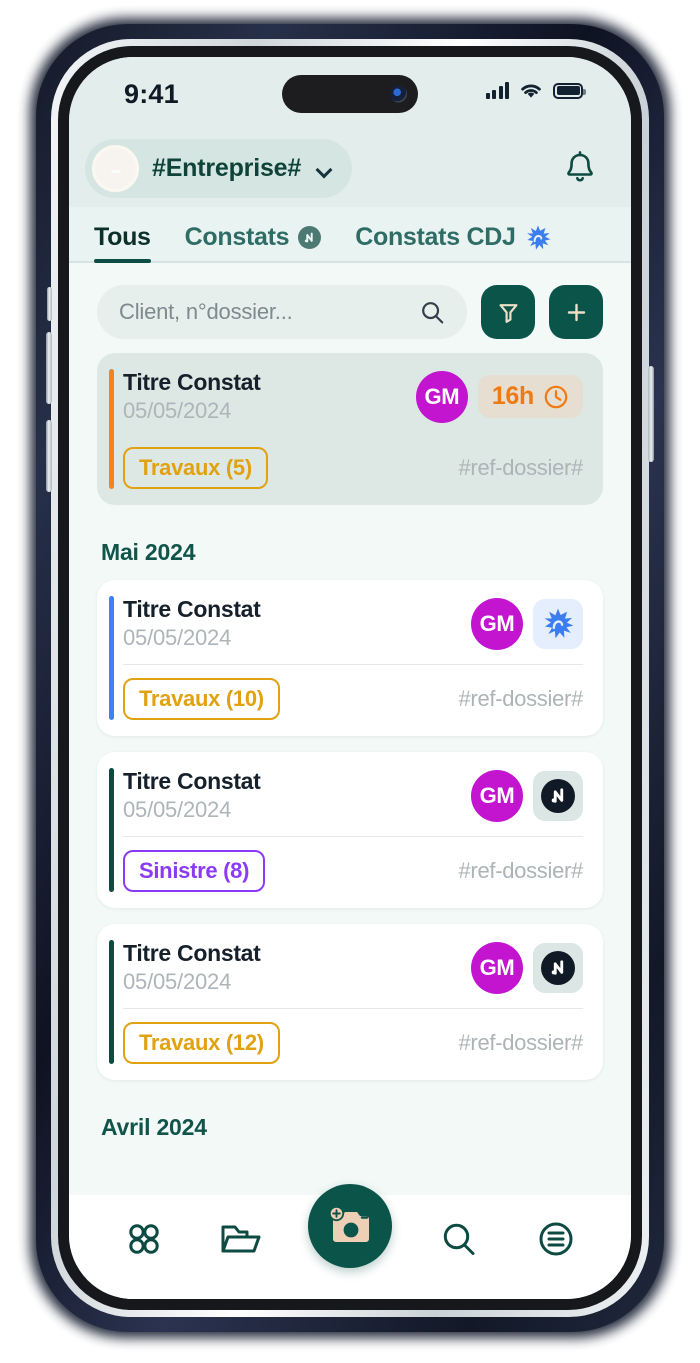  I want to click on power-button, so click(651, 414).